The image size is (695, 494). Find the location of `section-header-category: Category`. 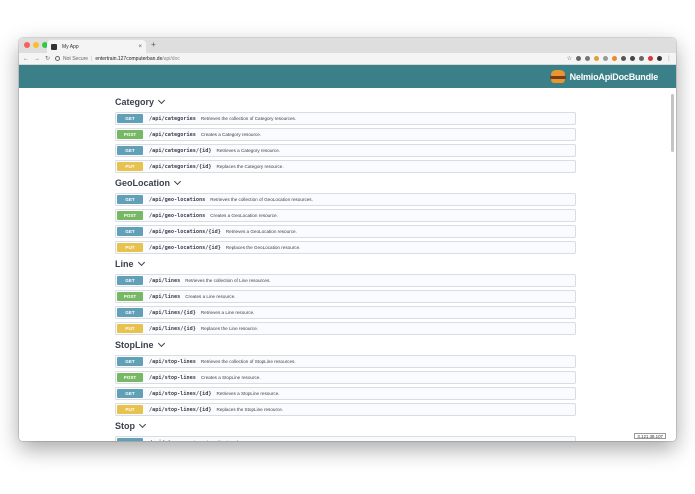

section-header-category: Category is located at coordinates (345, 102).